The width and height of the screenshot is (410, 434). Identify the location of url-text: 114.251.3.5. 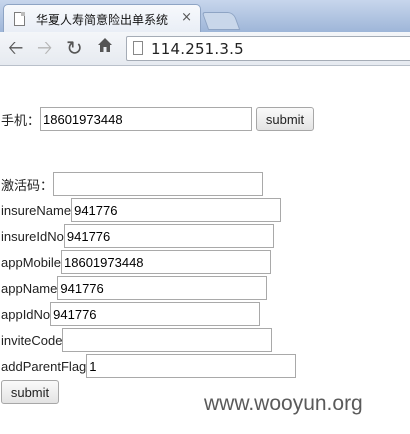
(197, 49).